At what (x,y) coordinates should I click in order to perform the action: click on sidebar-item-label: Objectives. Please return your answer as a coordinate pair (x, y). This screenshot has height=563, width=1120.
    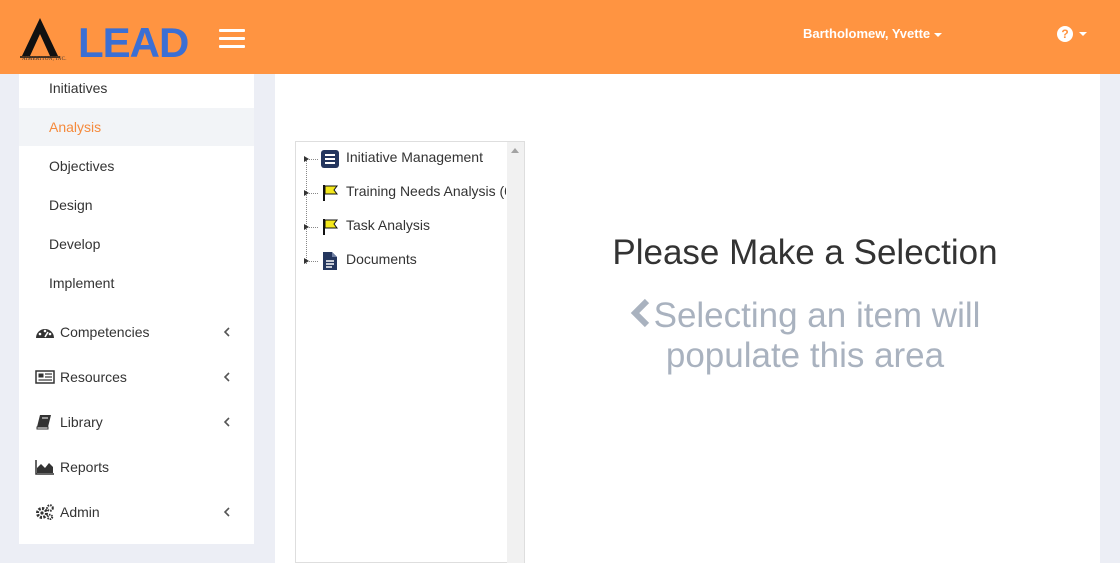
    Looking at the image, I should click on (82, 166).